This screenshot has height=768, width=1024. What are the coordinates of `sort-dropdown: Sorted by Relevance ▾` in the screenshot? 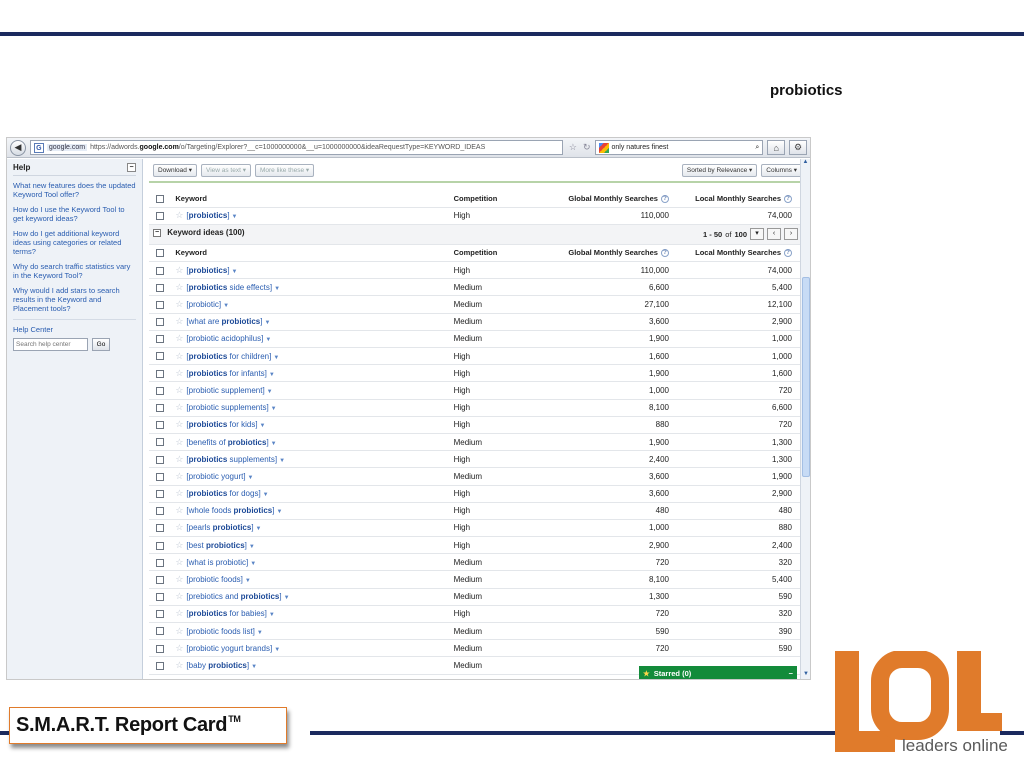 It's located at (719, 170).